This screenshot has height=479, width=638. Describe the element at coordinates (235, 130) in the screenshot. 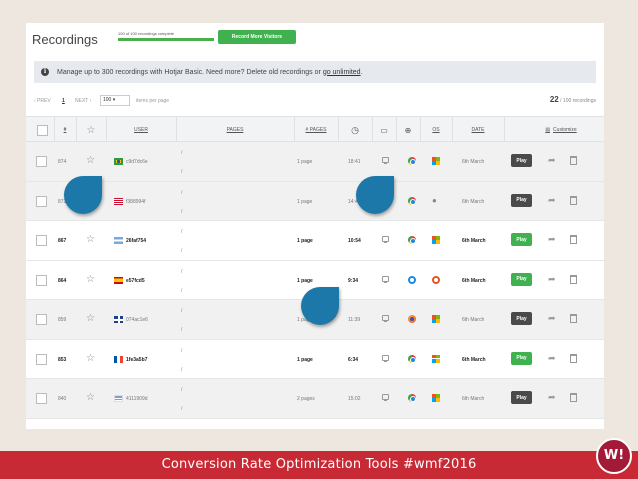

I see `col-pages: PAGES` at that location.